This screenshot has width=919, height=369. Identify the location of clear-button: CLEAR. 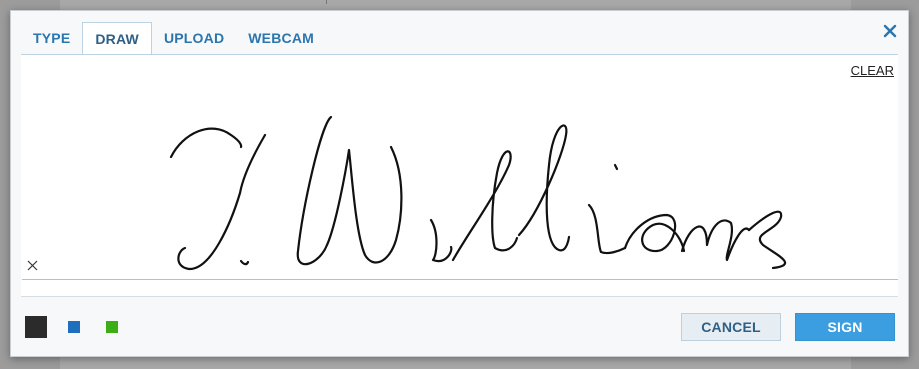
(872, 70).